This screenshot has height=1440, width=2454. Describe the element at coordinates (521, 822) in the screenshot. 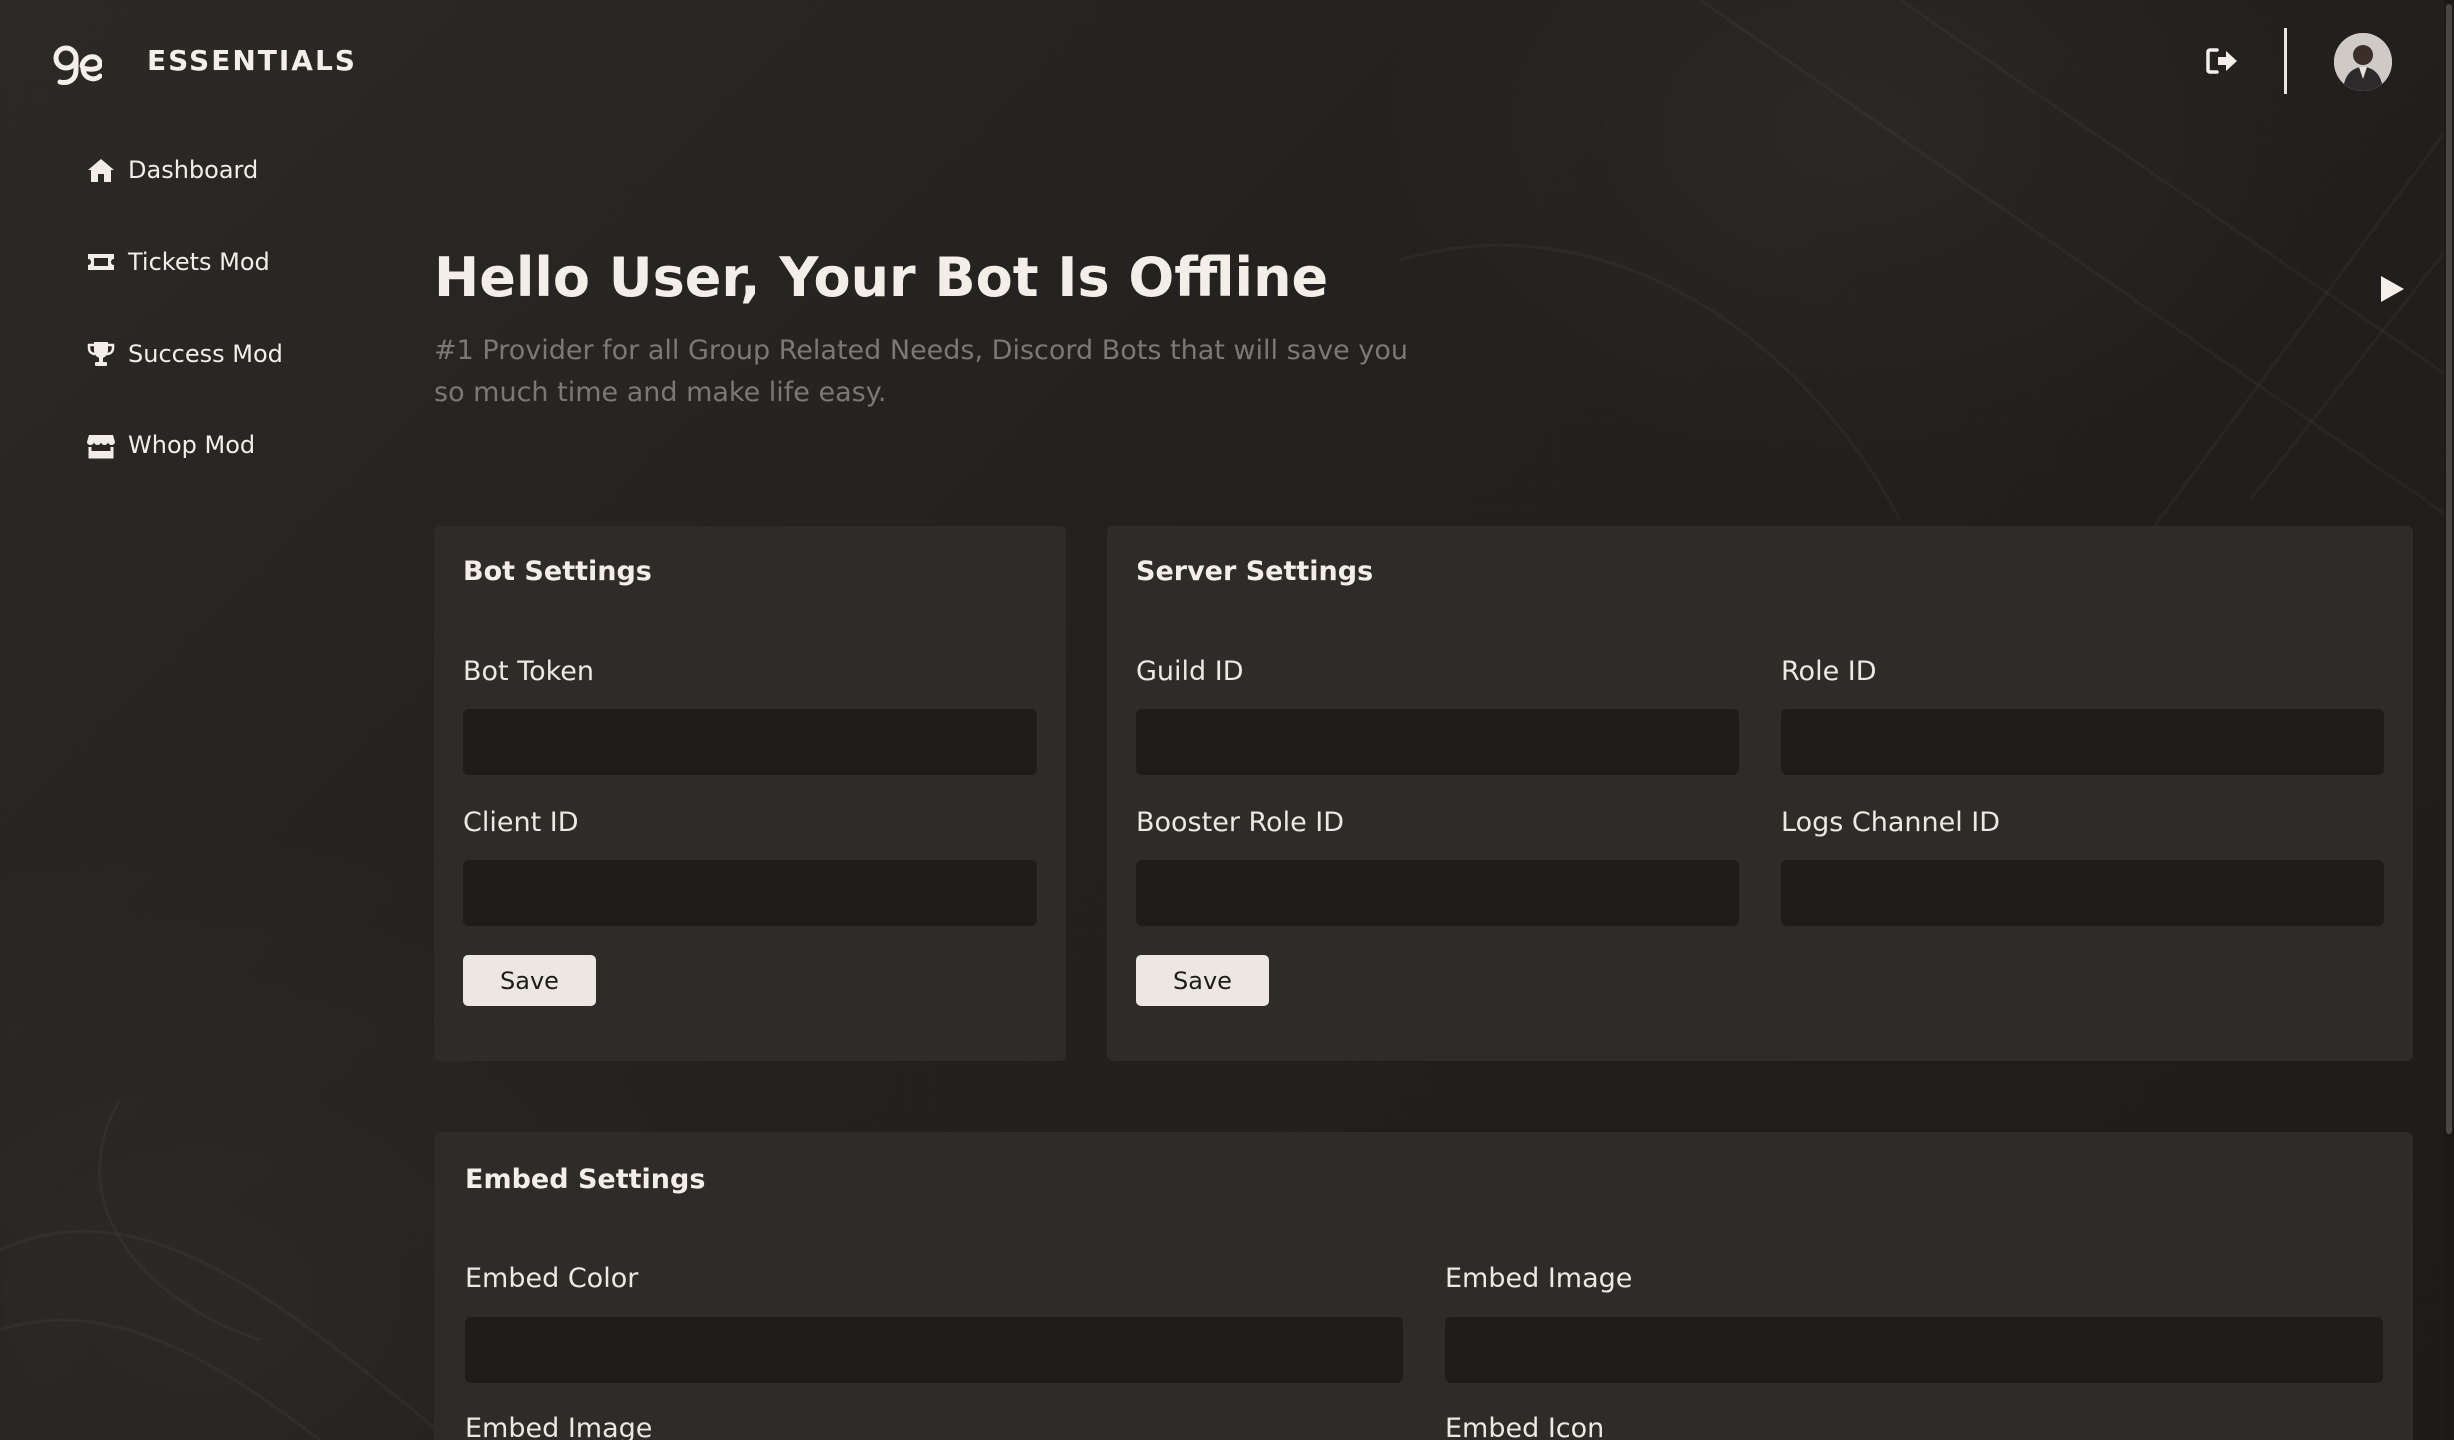

I see `client-id-label: Client ID` at that location.